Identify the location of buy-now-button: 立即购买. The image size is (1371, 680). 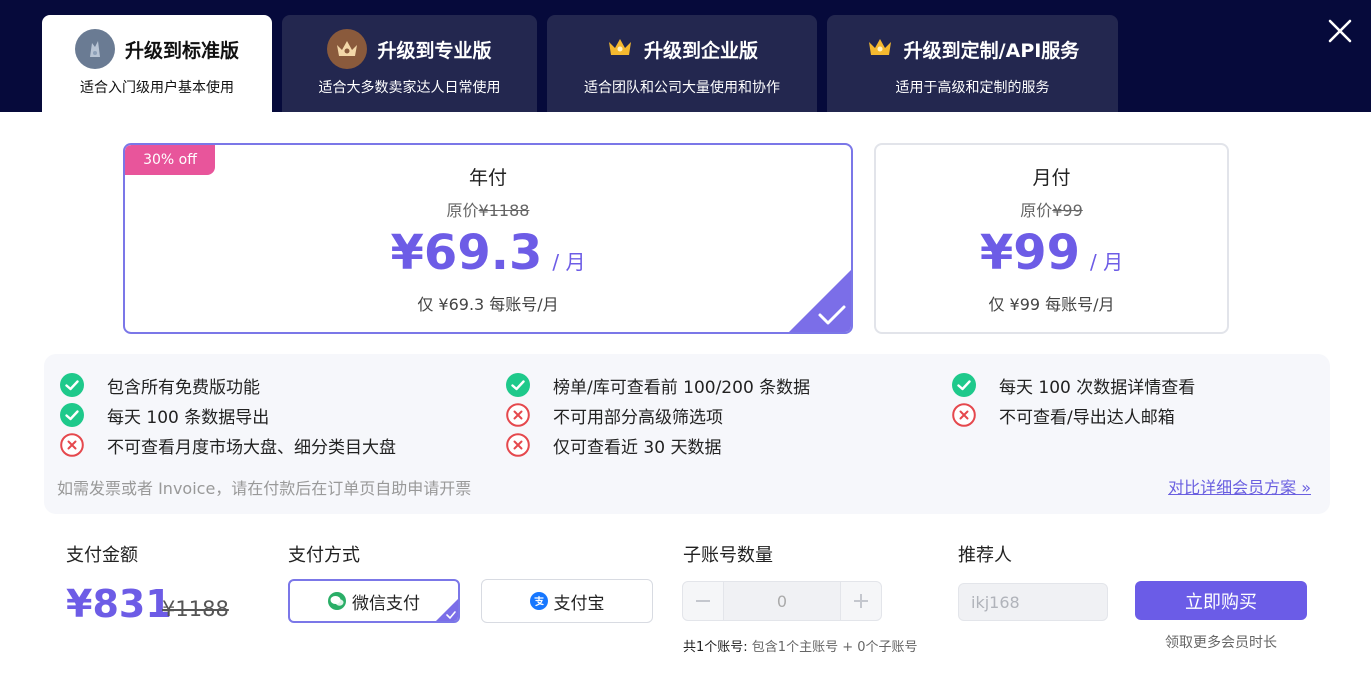
(1221, 600).